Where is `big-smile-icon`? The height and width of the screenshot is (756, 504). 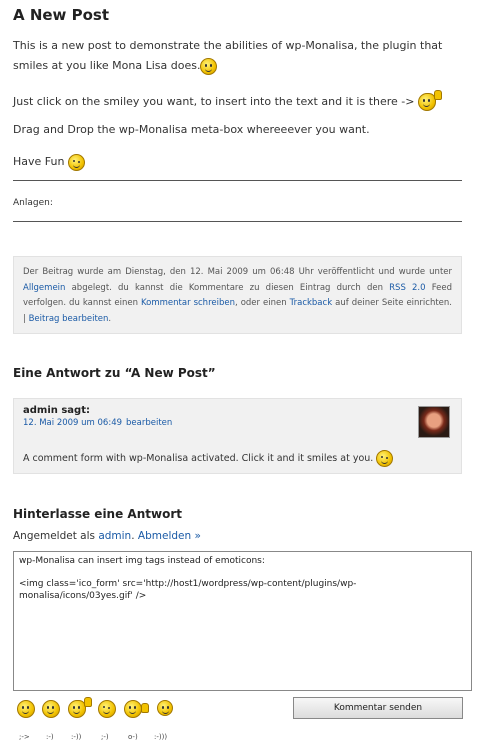
big-smile-icon is located at coordinates (165, 708).